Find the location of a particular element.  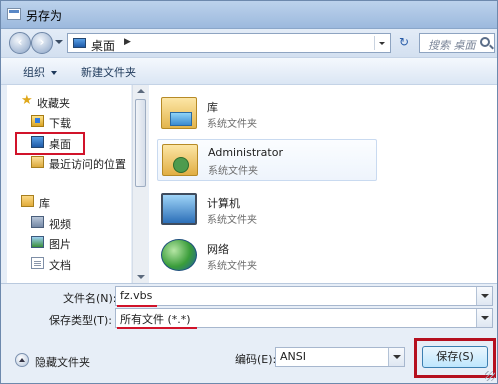

sidebar-item-recent: 最近访问的位置 is located at coordinates (69, 163).